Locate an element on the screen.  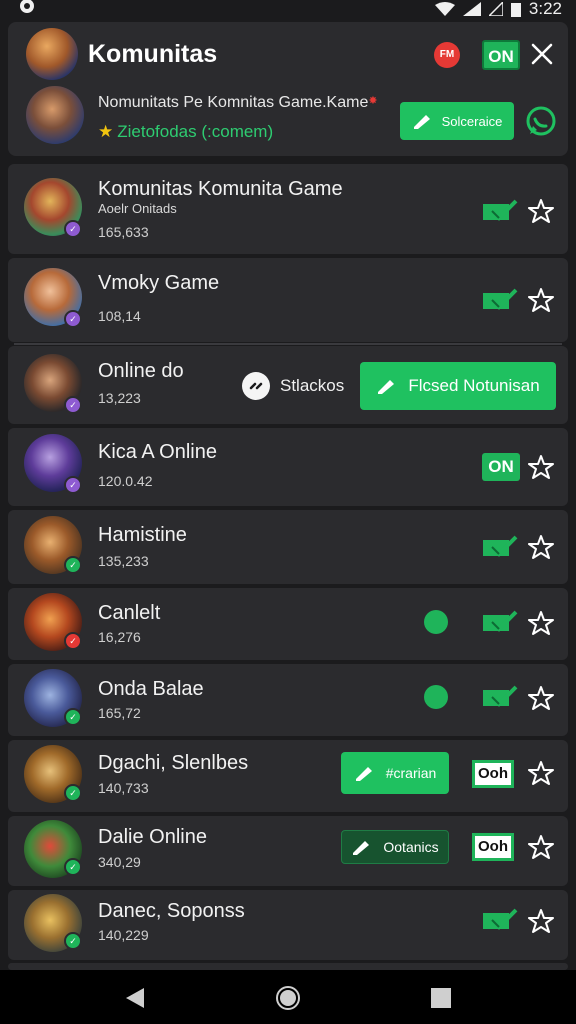
navigation-bar is located at coordinates (288, 997).